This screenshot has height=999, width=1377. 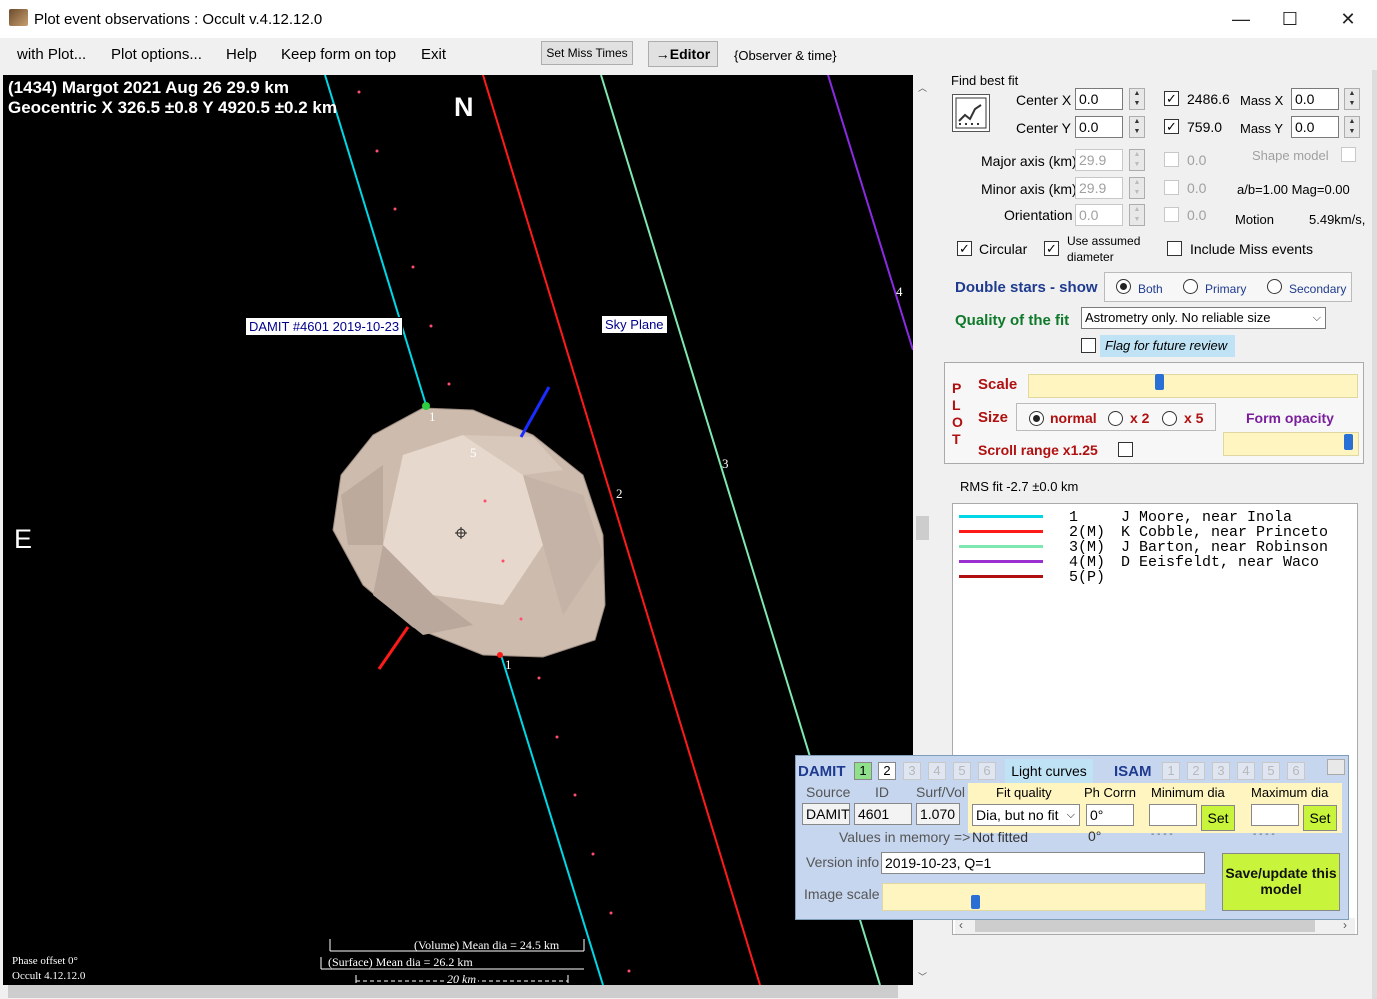 What do you see at coordinates (1221, 771) in the screenshot?
I see `isam-tab-3: 3` at bounding box center [1221, 771].